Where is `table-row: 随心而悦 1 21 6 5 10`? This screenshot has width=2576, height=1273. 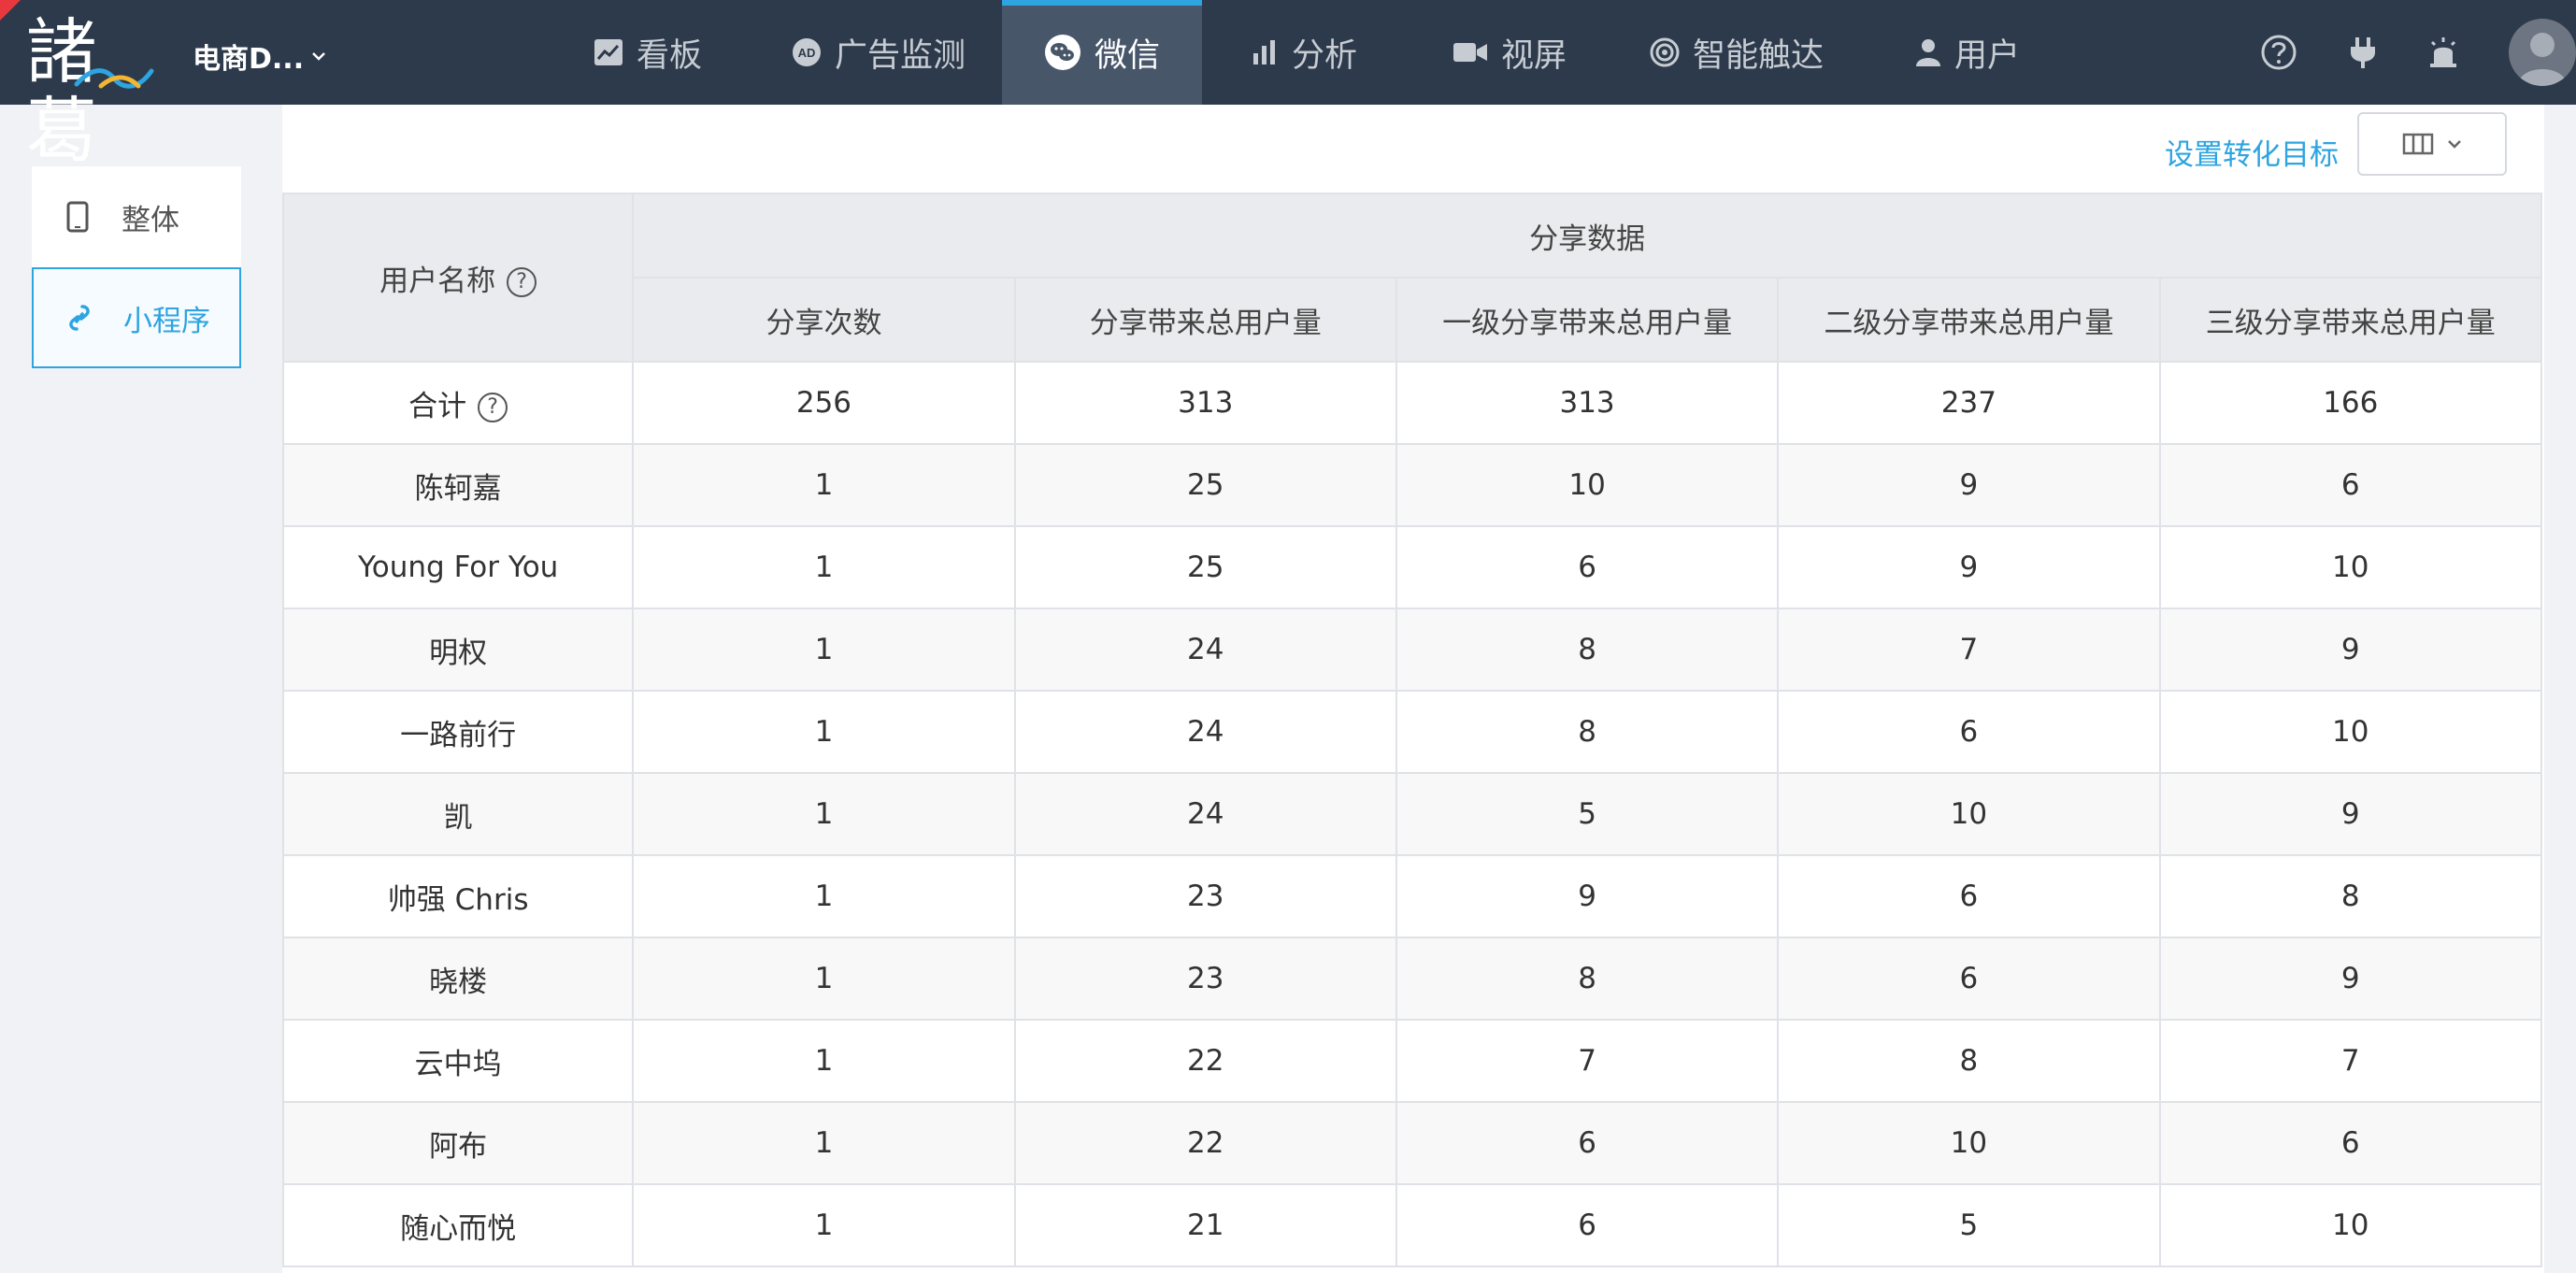 table-row: 随心而悦 1 21 6 5 10 is located at coordinates (1412, 1225).